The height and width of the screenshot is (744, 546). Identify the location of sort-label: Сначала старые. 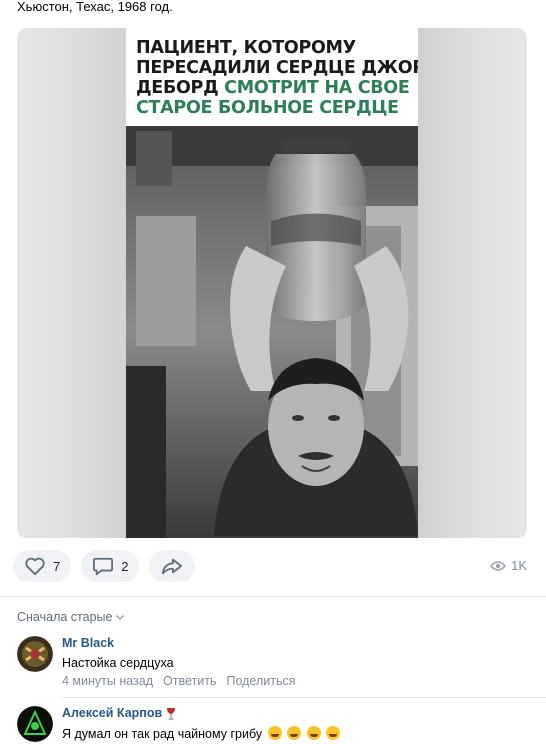
(65, 617).